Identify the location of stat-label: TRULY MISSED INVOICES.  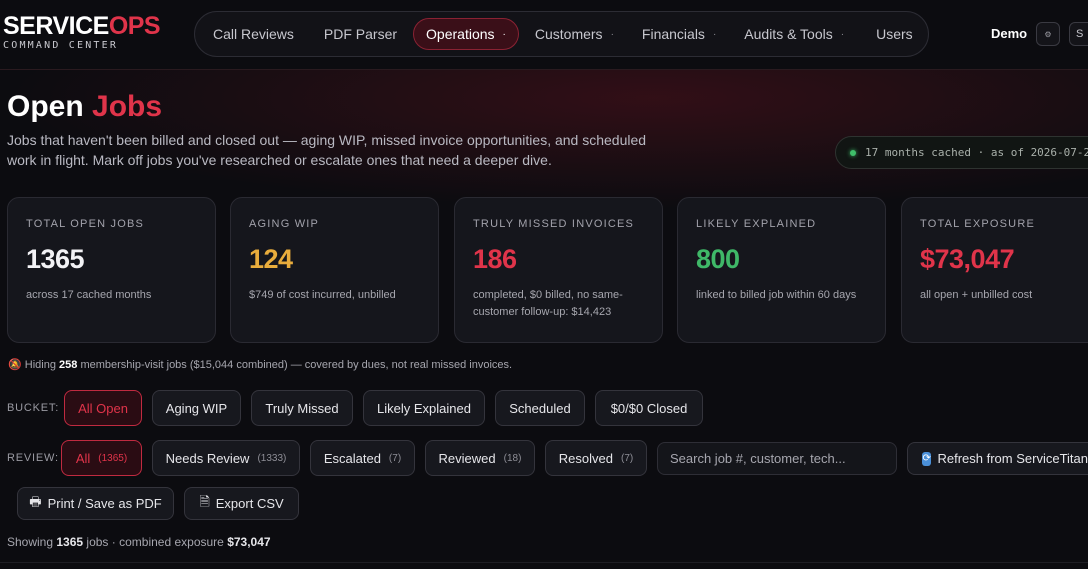
(554, 224).